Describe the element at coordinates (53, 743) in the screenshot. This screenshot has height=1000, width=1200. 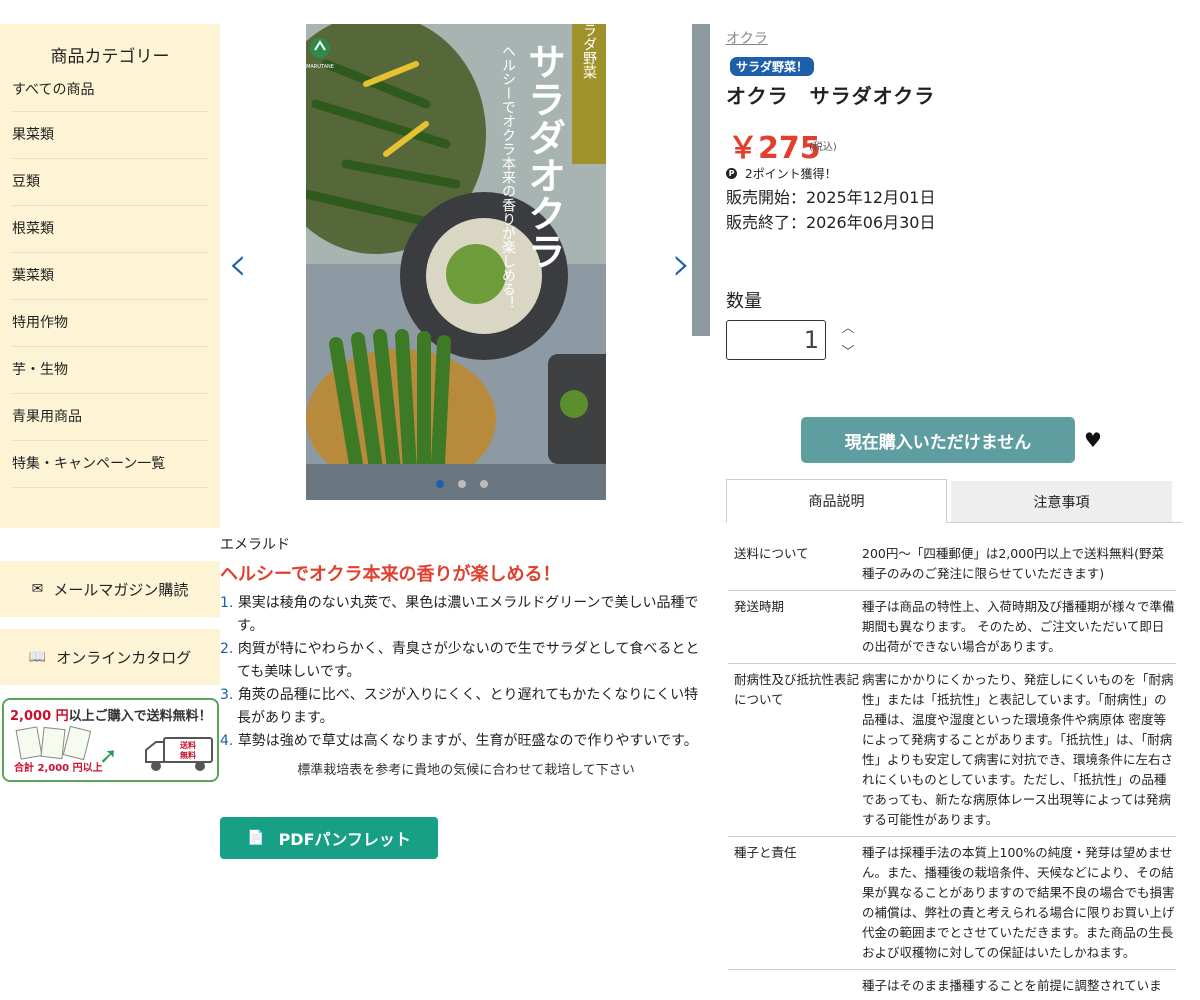
I see `seed-packets-illustration` at that location.